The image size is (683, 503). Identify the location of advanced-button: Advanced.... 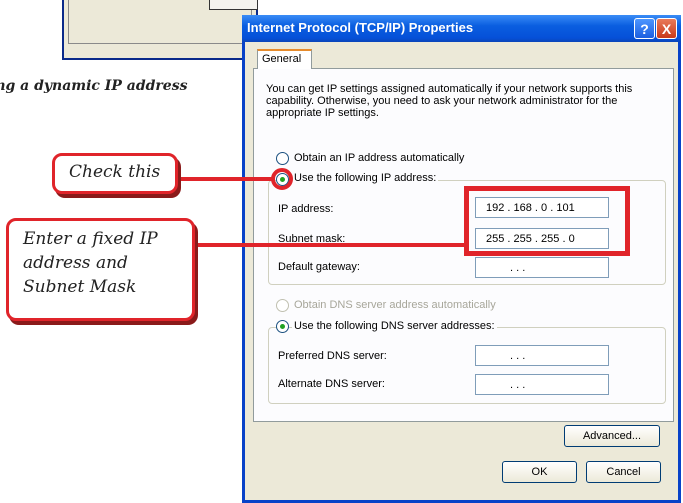
(612, 436).